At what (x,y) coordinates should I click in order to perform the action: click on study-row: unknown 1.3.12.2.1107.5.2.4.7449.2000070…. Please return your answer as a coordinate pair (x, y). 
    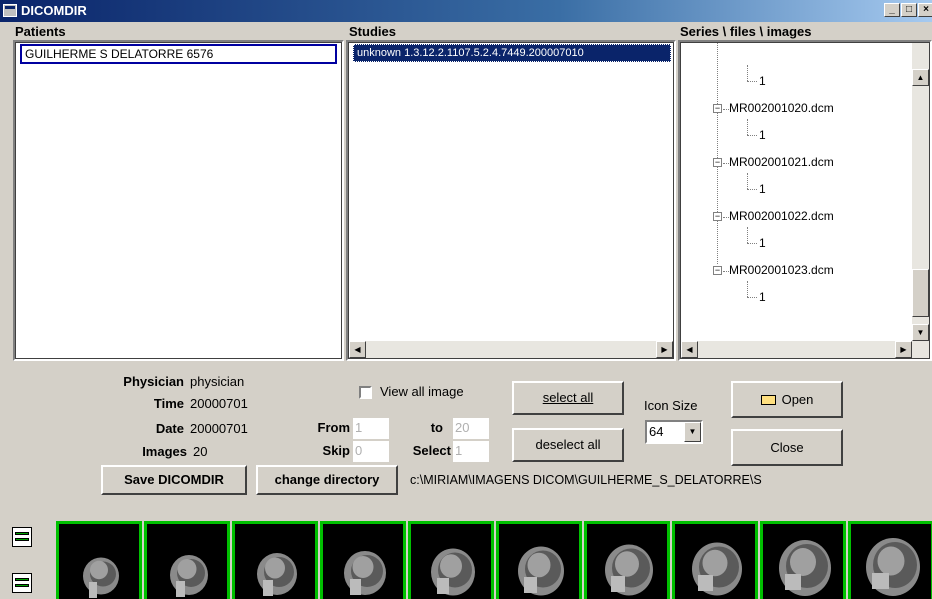
    Looking at the image, I should click on (512, 53).